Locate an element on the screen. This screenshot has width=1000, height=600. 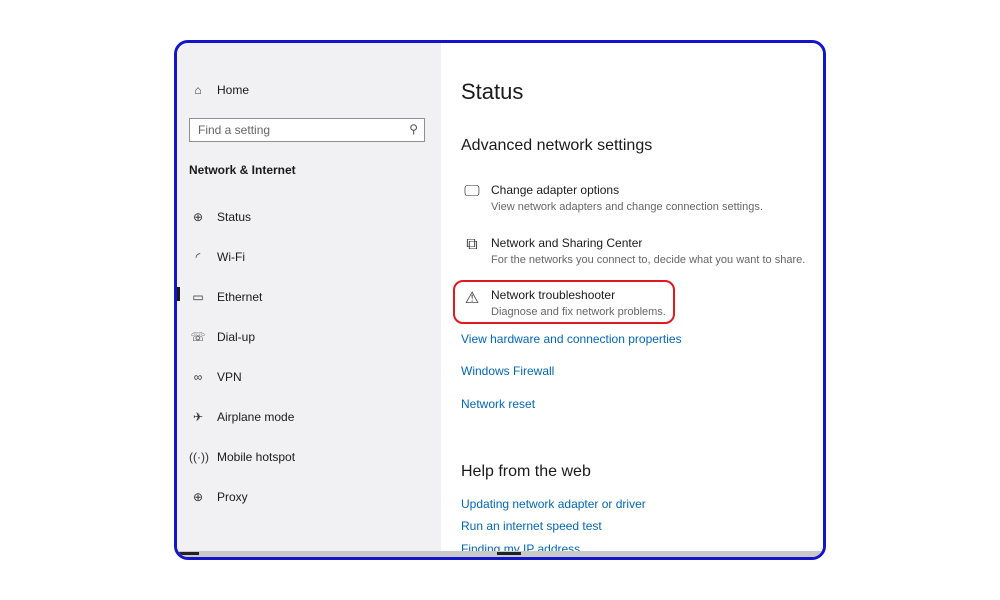
option-desc: Diagnose and fix network problems. is located at coordinates (578, 312).